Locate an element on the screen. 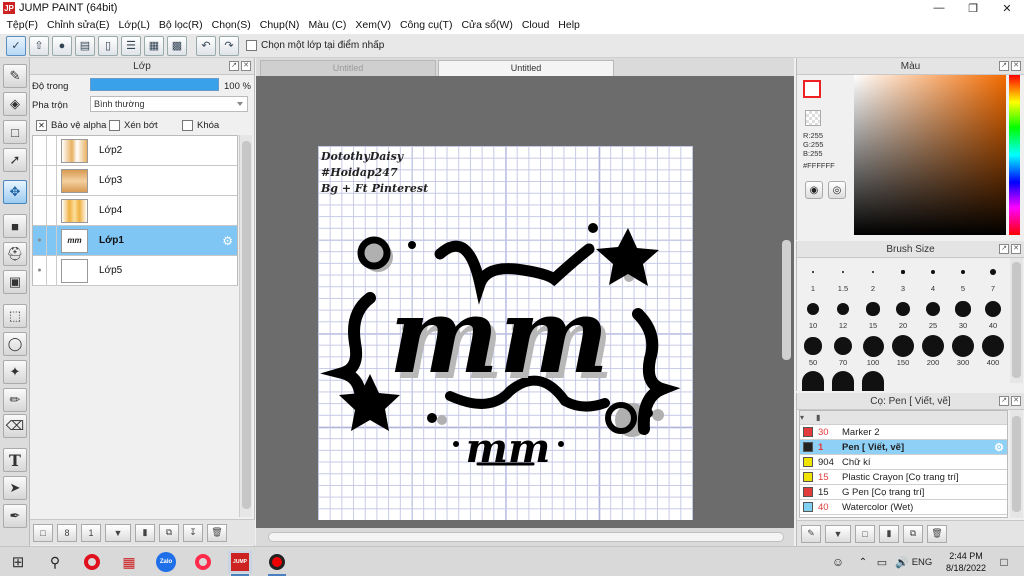  new-layer-button: □ is located at coordinates (43, 532).